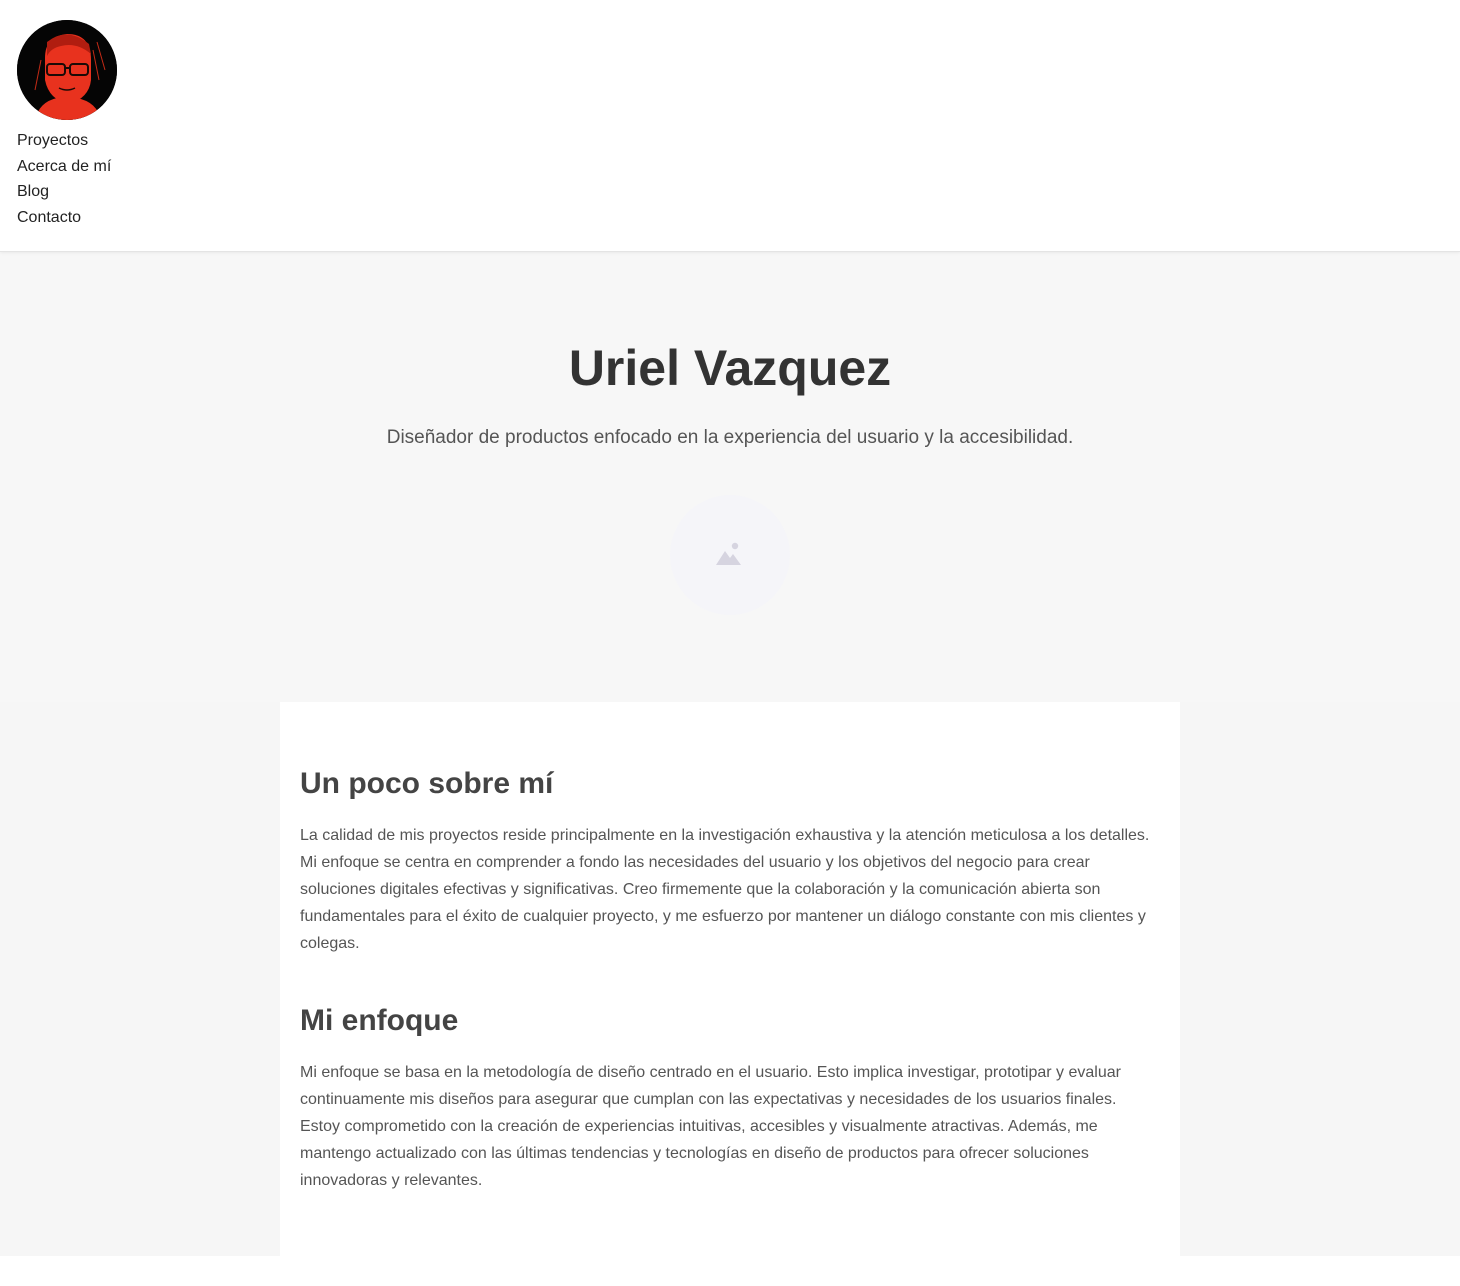 Image resolution: width=1460 pixels, height=1286 pixels. I want to click on nav-item-acerca: Acerca de mí, so click(64, 169).